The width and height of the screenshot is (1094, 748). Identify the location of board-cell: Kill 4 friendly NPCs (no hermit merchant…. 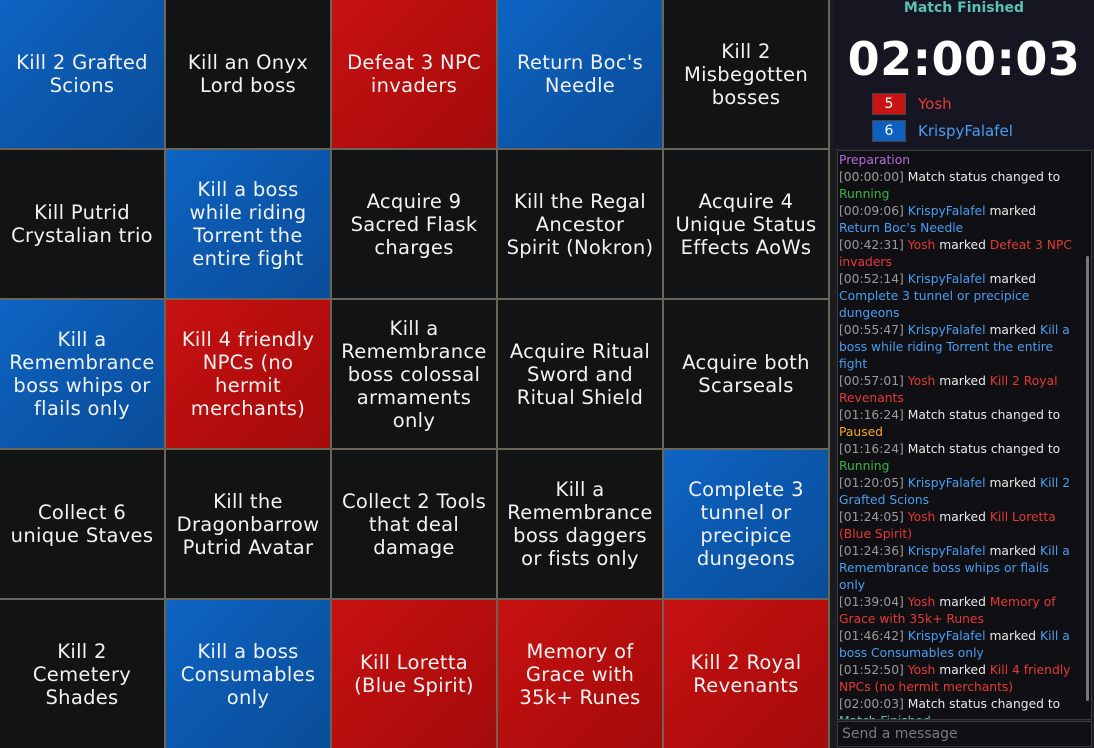
(248, 374).